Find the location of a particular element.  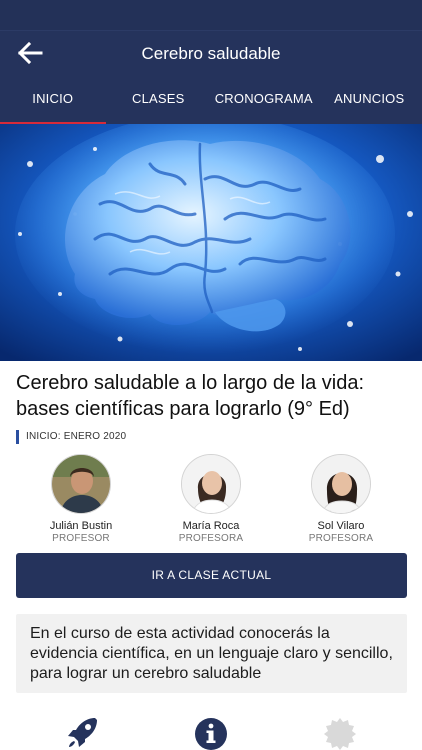

teacher-name: Julián Bustin is located at coordinates (81, 526).